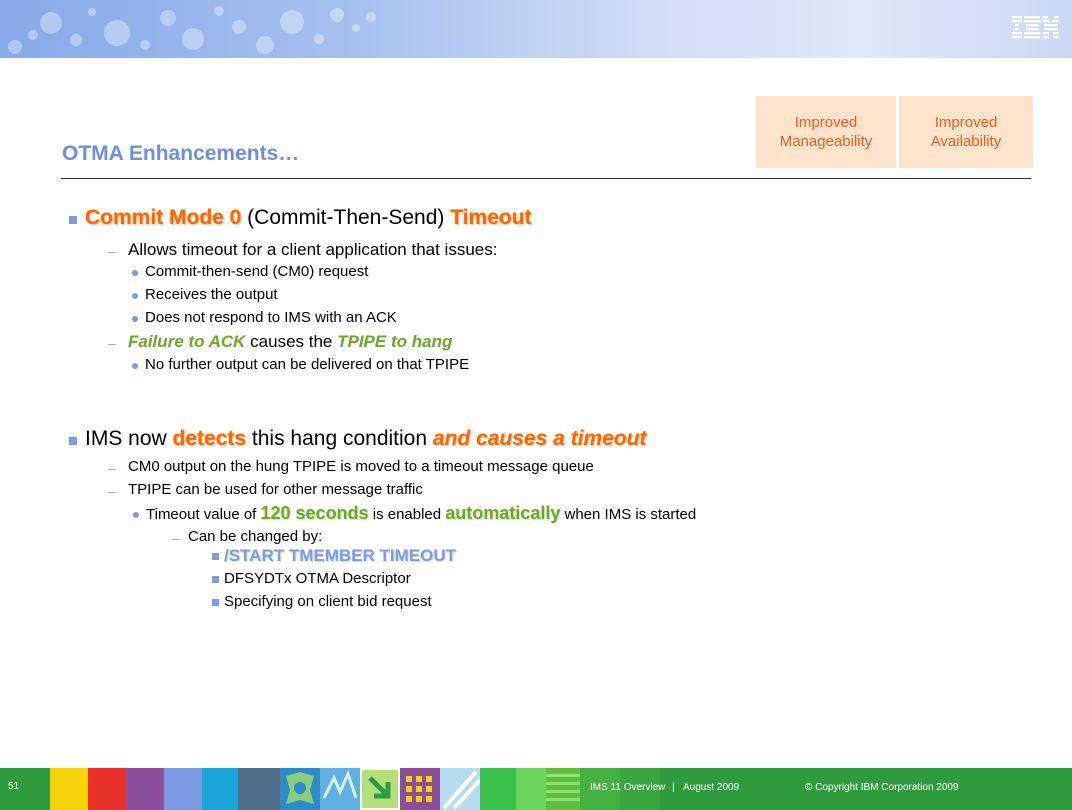 The image size is (1072, 810). Describe the element at coordinates (14, 786) in the screenshot. I see `page-number: 51` at that location.